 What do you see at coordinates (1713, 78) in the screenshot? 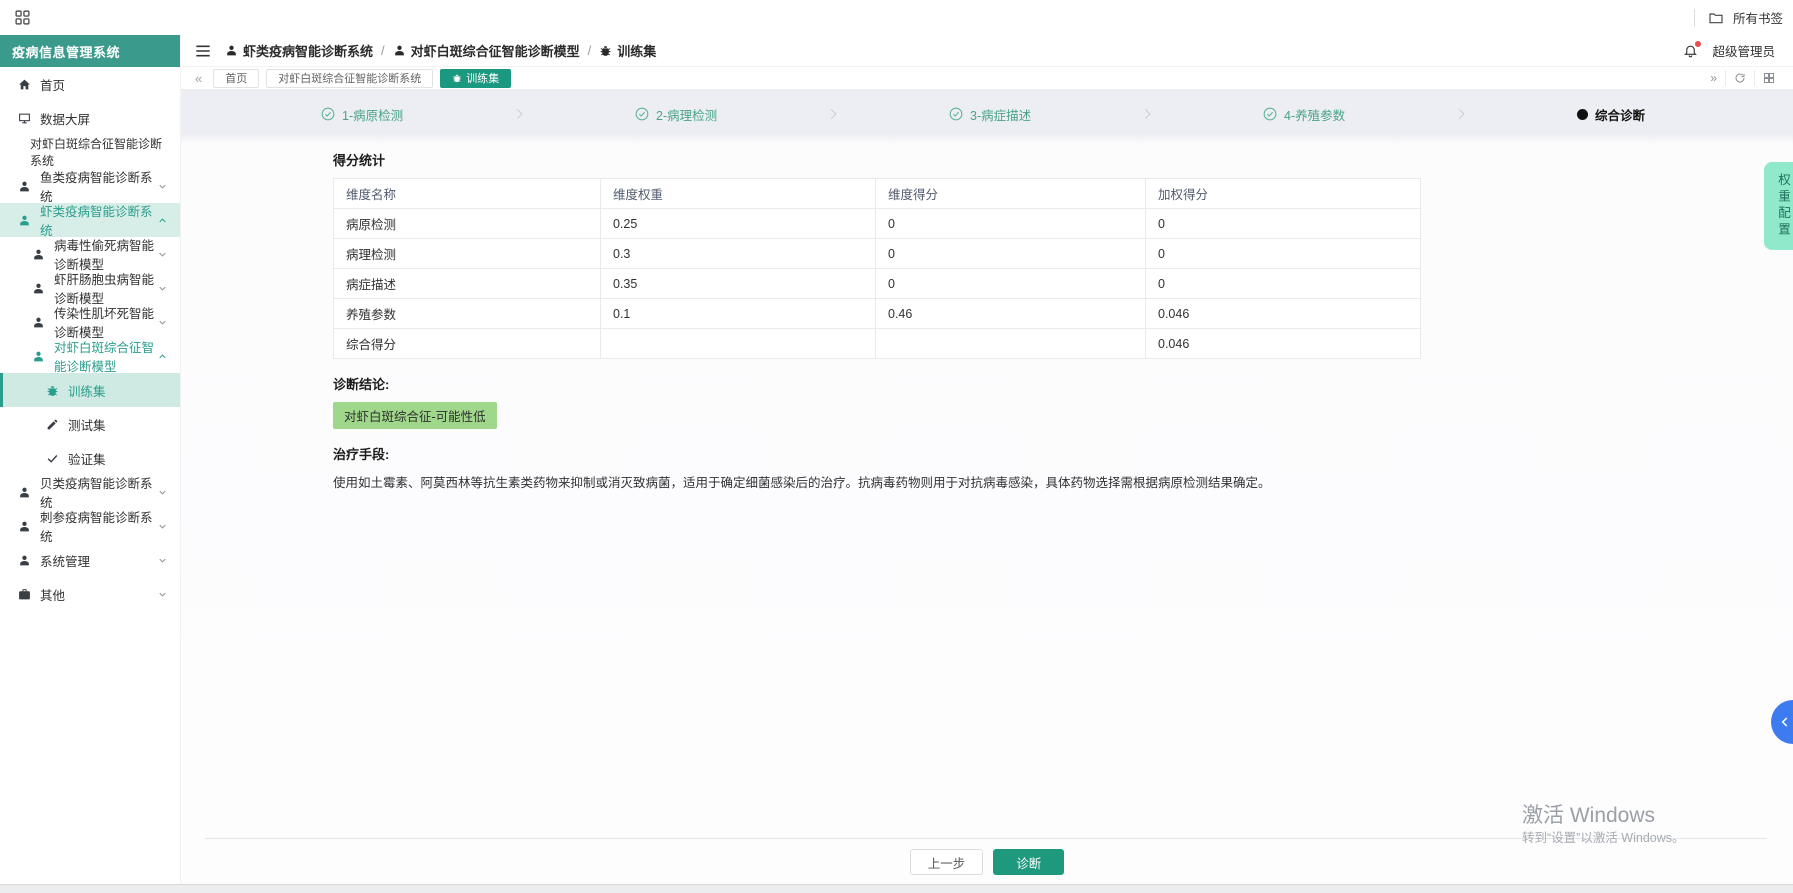
I see `tabs-scroll-right-icon: »` at bounding box center [1713, 78].